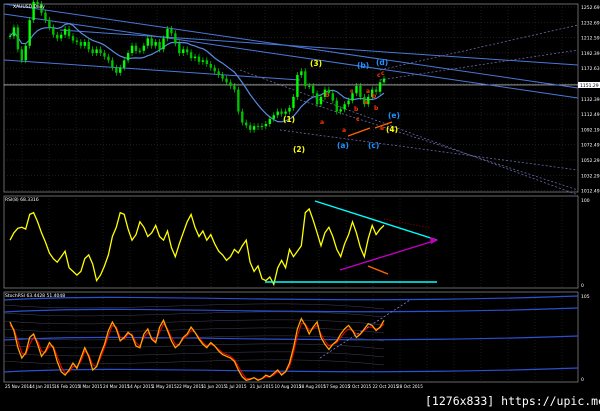 The image size is (600, 411). I want to click on rsi-label: RSI(8) 68.3316, so click(22, 200).